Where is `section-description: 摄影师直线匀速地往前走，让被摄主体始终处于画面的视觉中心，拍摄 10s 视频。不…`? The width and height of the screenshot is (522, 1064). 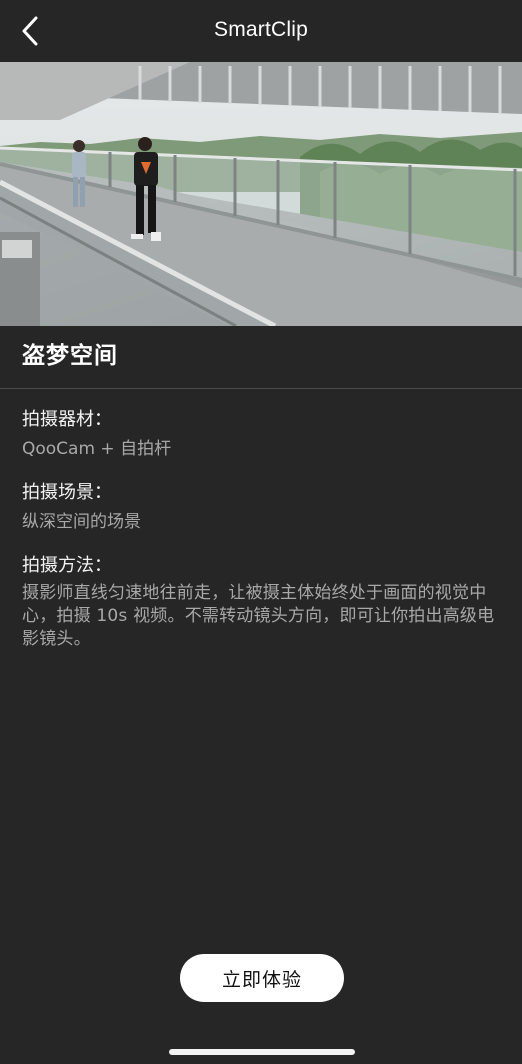
section-description: 摄影师直线匀速地往前走，让被摄主体始终处于画面的视觉中心，拍摄 10s 视频。不… is located at coordinates (258, 616).